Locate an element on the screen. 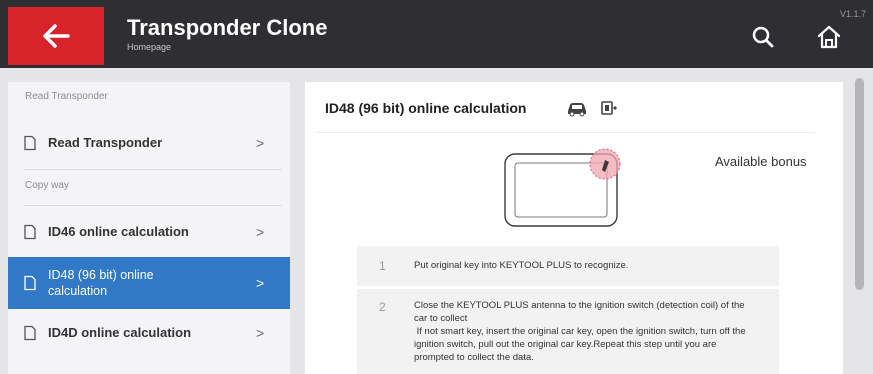 The image size is (873, 374). sidebar-item-id46: ID46 online calculation > is located at coordinates (149, 232).